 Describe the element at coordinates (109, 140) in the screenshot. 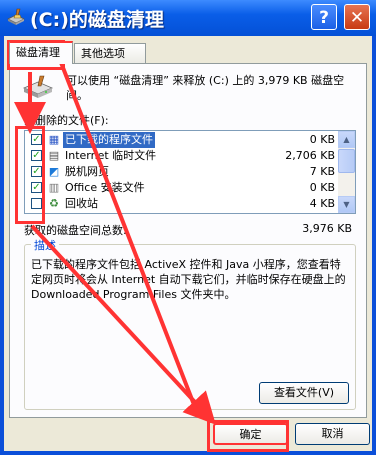

I see `file-name: 已下载的程序文件` at that location.